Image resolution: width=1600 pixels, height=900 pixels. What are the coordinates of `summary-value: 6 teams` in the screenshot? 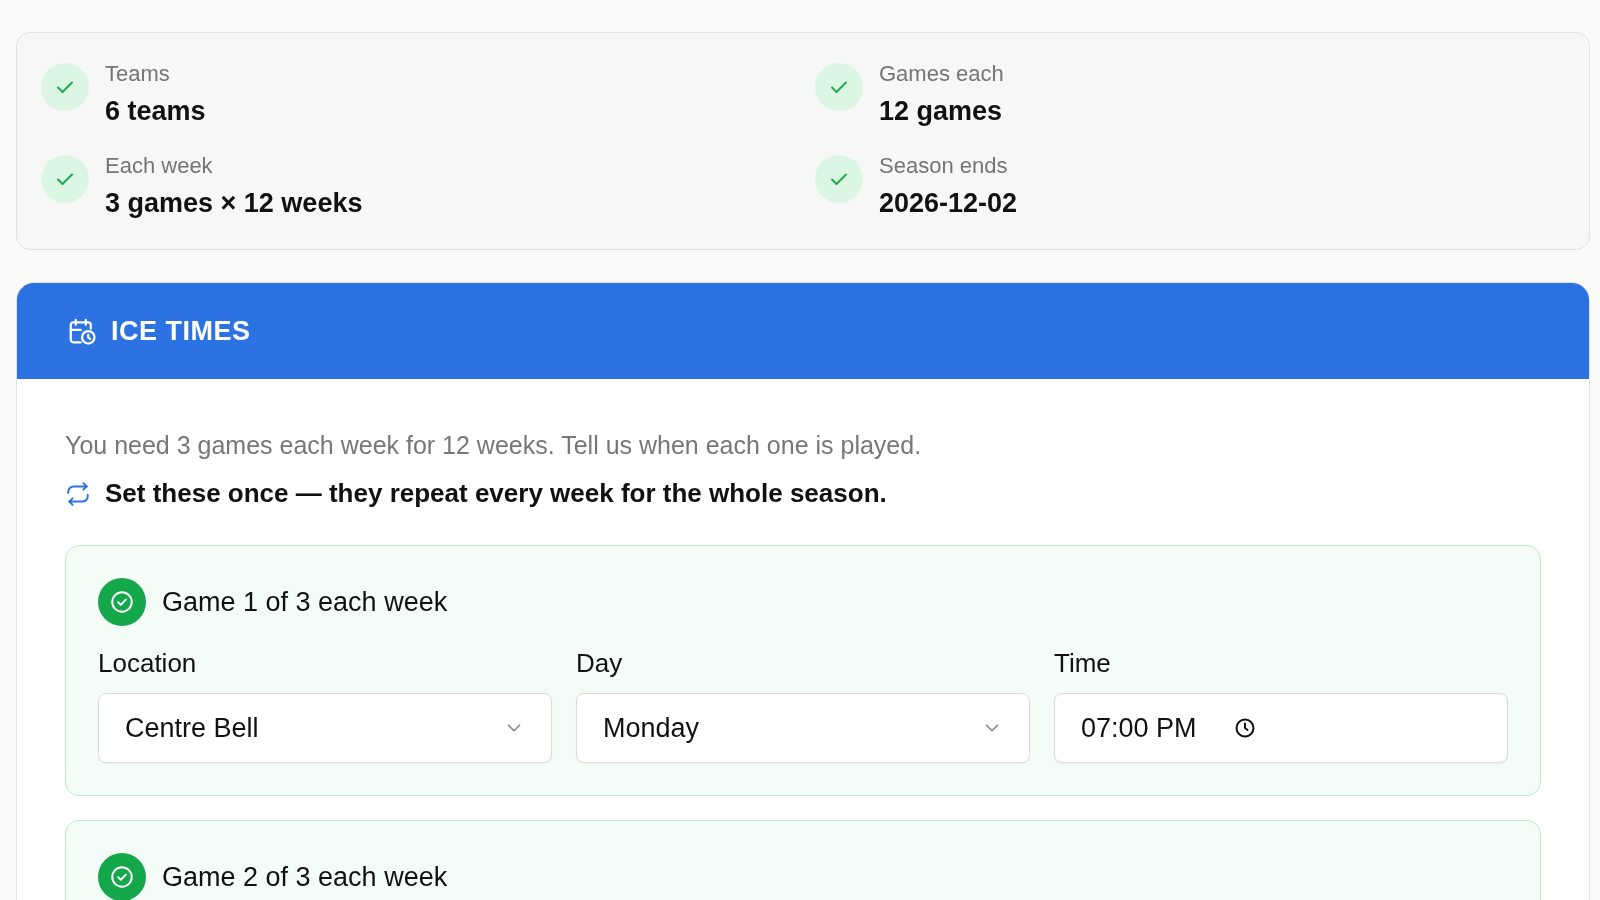 It's located at (155, 111).